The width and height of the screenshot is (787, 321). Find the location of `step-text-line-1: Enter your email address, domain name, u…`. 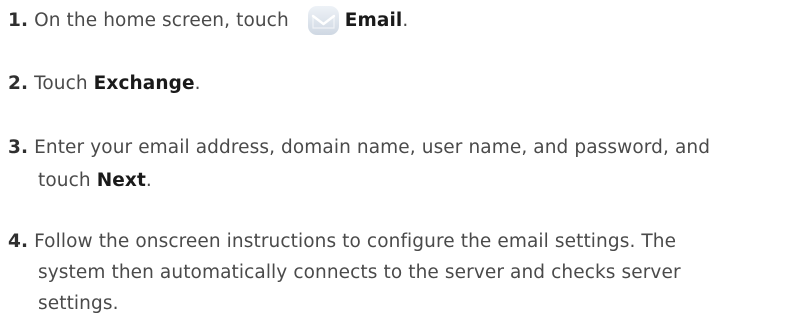

step-text-line-1: Enter your email address, domain name, u… is located at coordinates (369, 147).